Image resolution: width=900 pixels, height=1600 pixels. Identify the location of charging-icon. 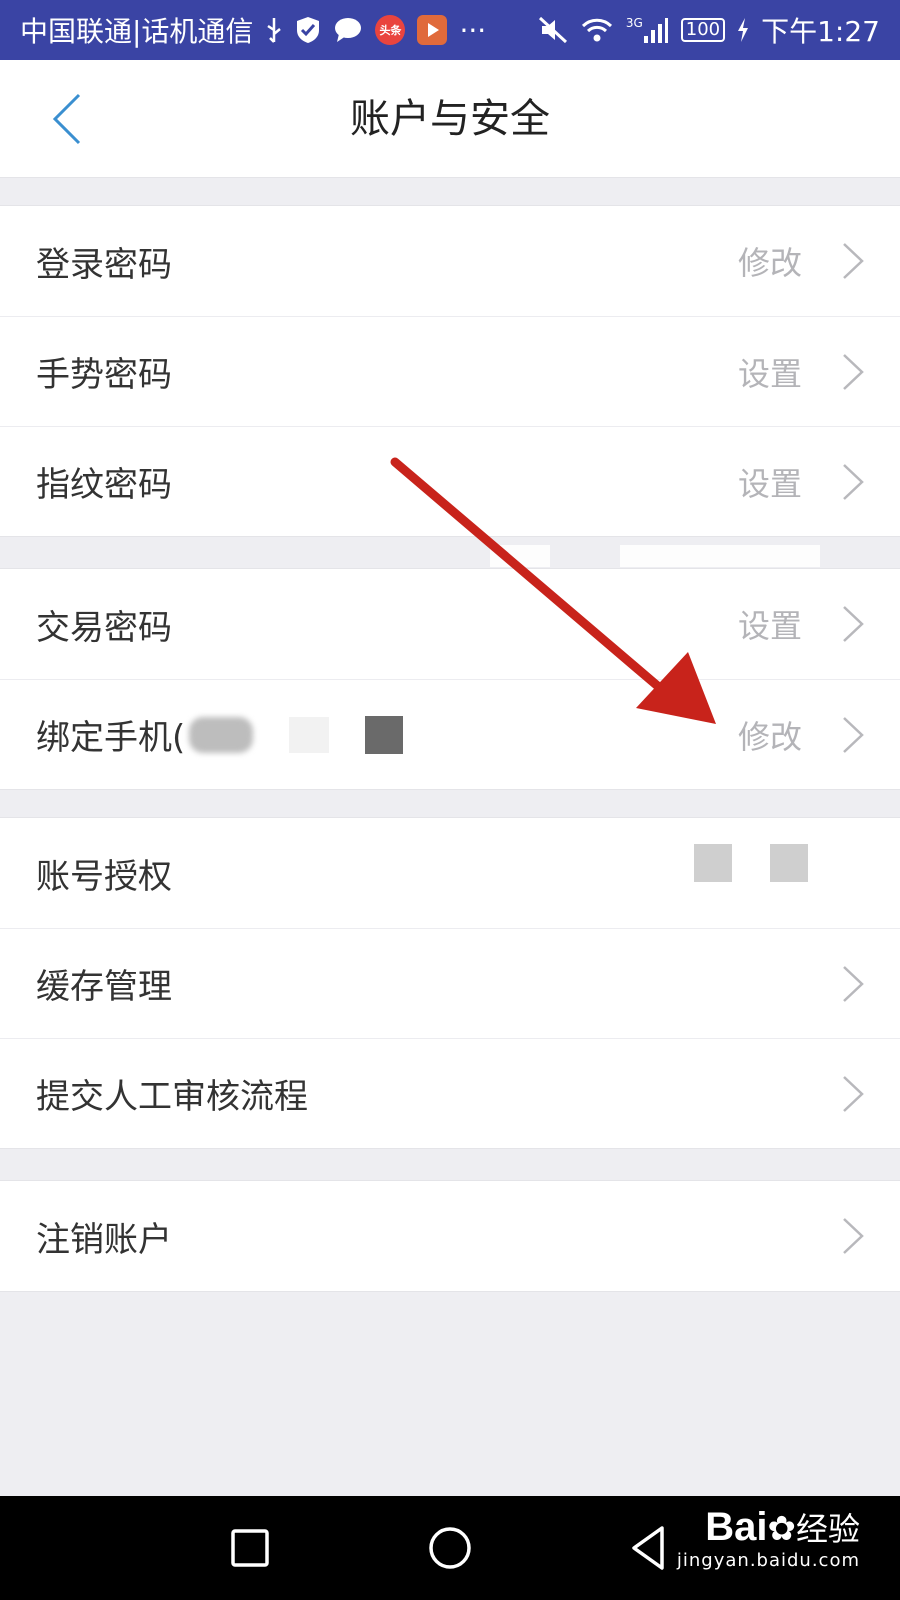
(743, 30).